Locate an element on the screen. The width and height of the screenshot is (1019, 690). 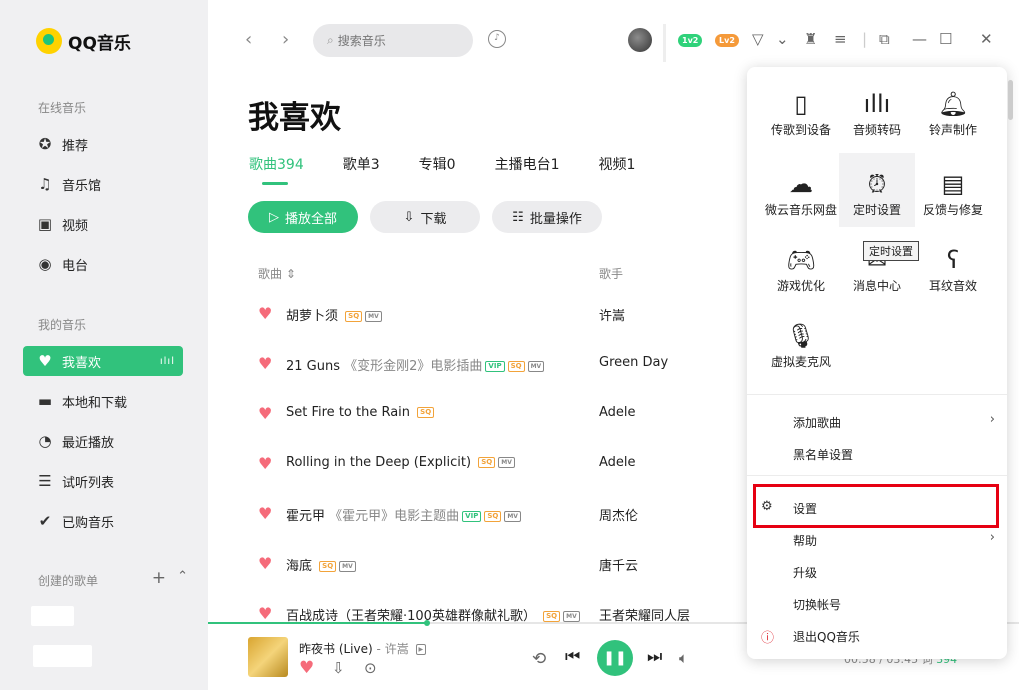
collapse-chevron-icon: ⌃ is located at coordinates (182, 576).